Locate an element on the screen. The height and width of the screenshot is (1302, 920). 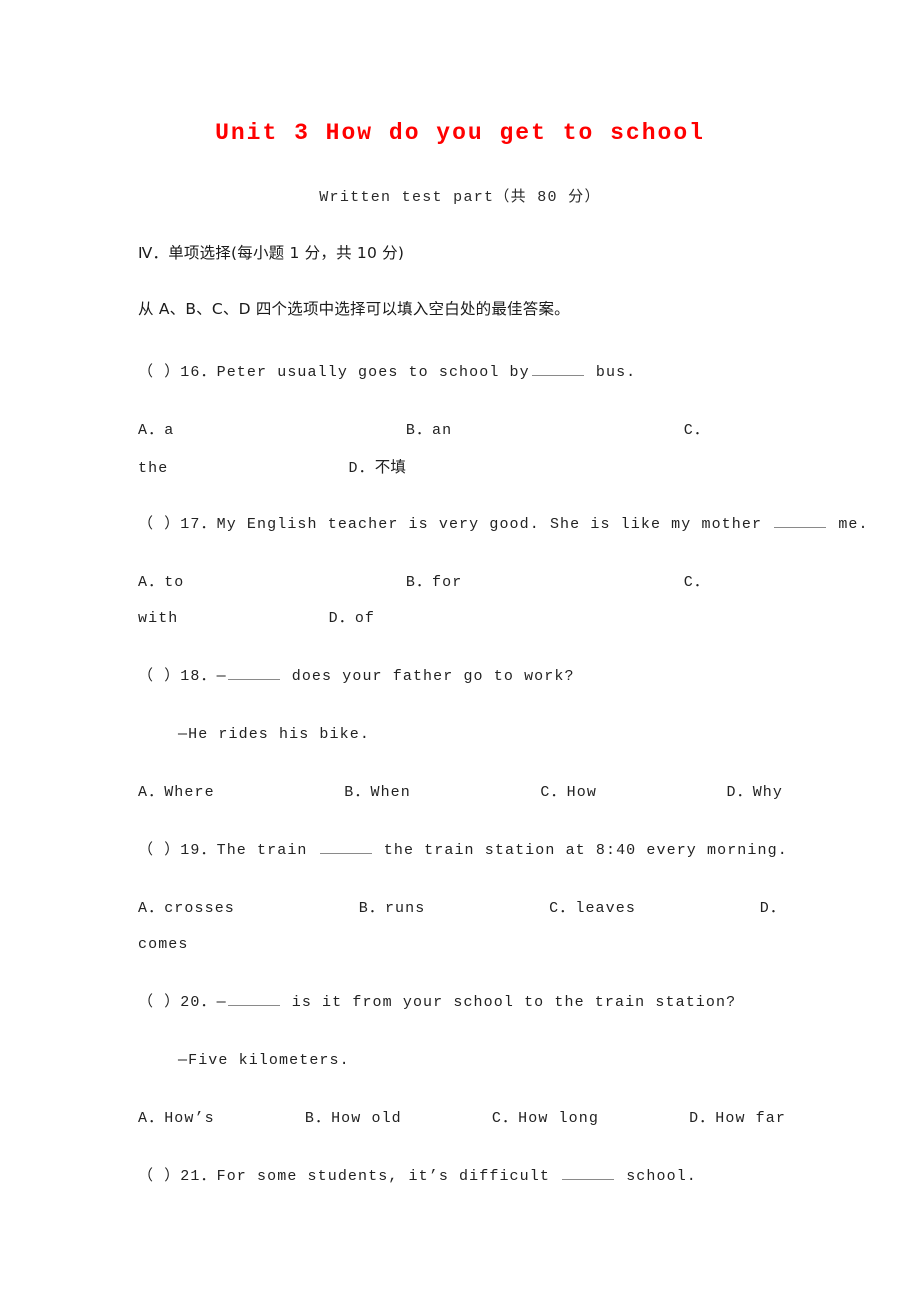
question-text-17-after: me. is located at coordinates (853, 524).